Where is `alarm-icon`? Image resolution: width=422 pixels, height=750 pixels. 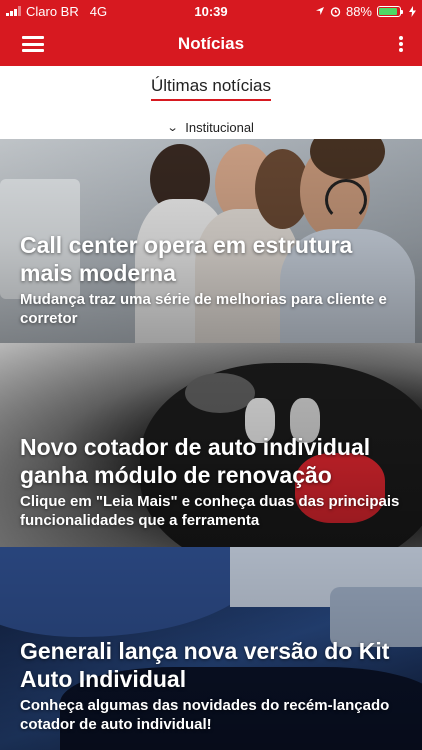
alarm-icon is located at coordinates (335, 11).